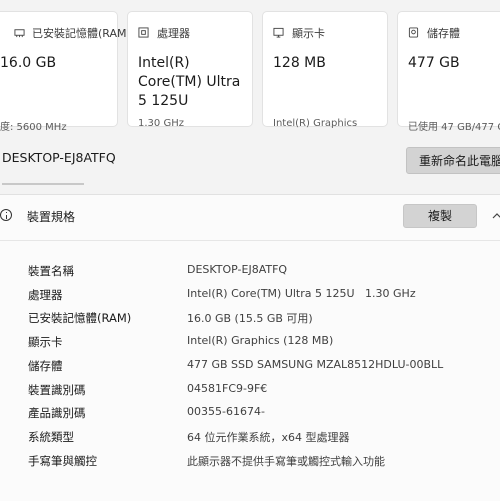 The image size is (500, 501). Describe the element at coordinates (45, 295) in the screenshot. I see `spec-label: 處理器` at that location.